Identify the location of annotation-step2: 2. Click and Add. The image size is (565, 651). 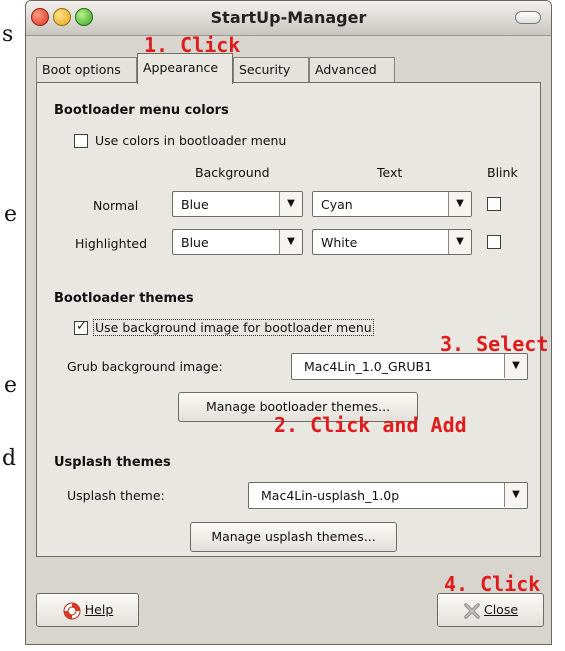
(370, 425).